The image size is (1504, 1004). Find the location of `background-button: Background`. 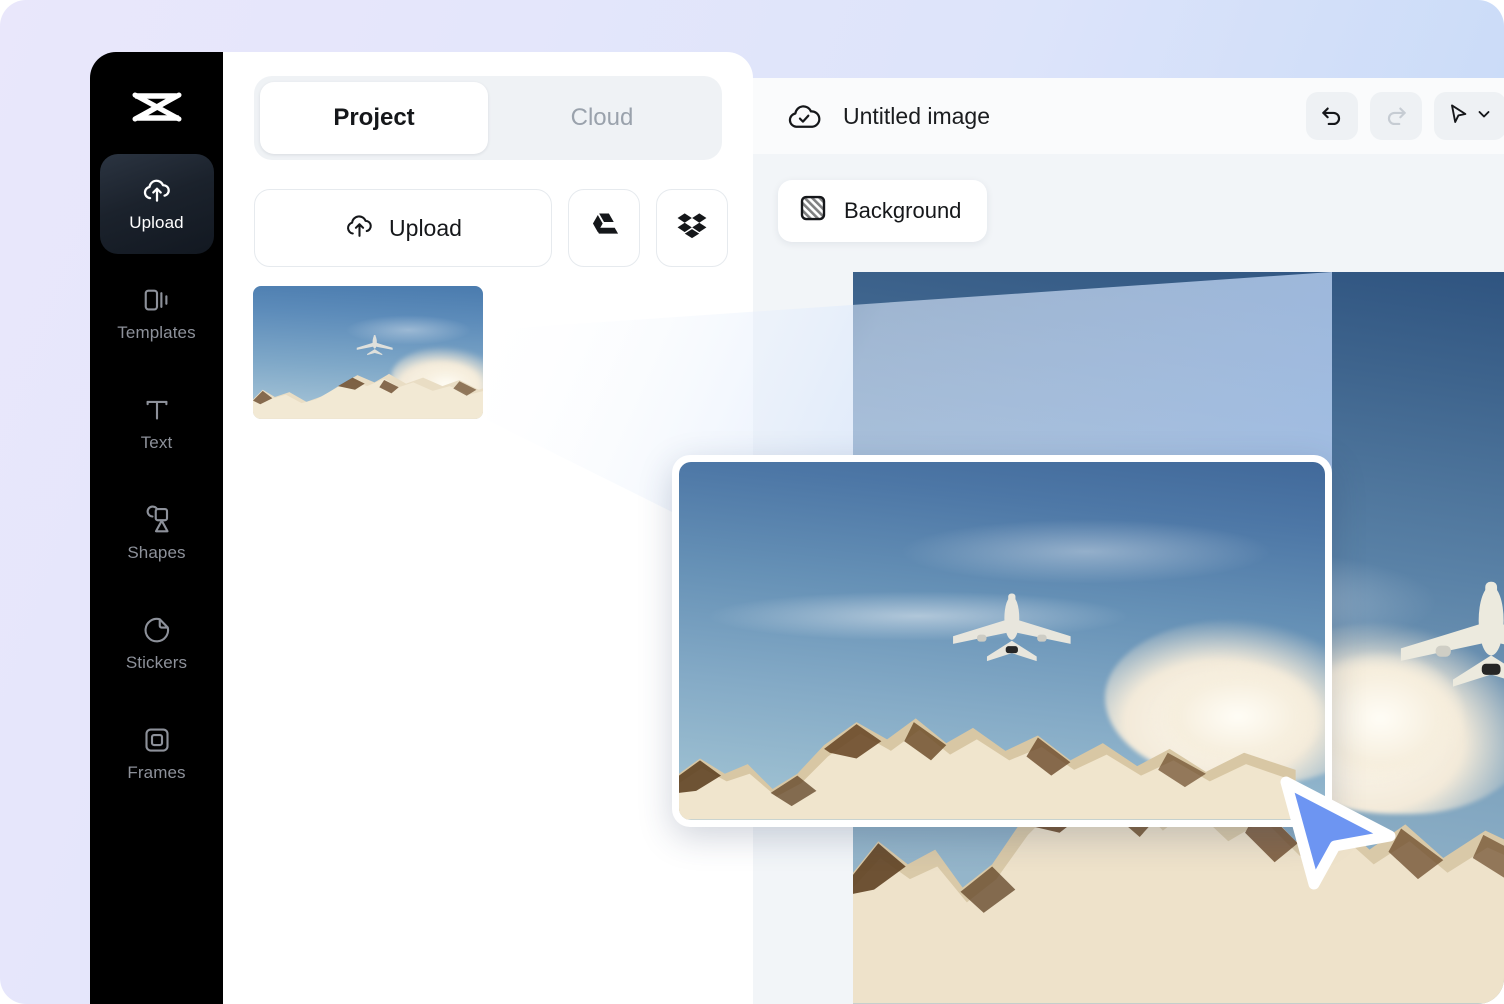

background-button: Background is located at coordinates (883, 211).